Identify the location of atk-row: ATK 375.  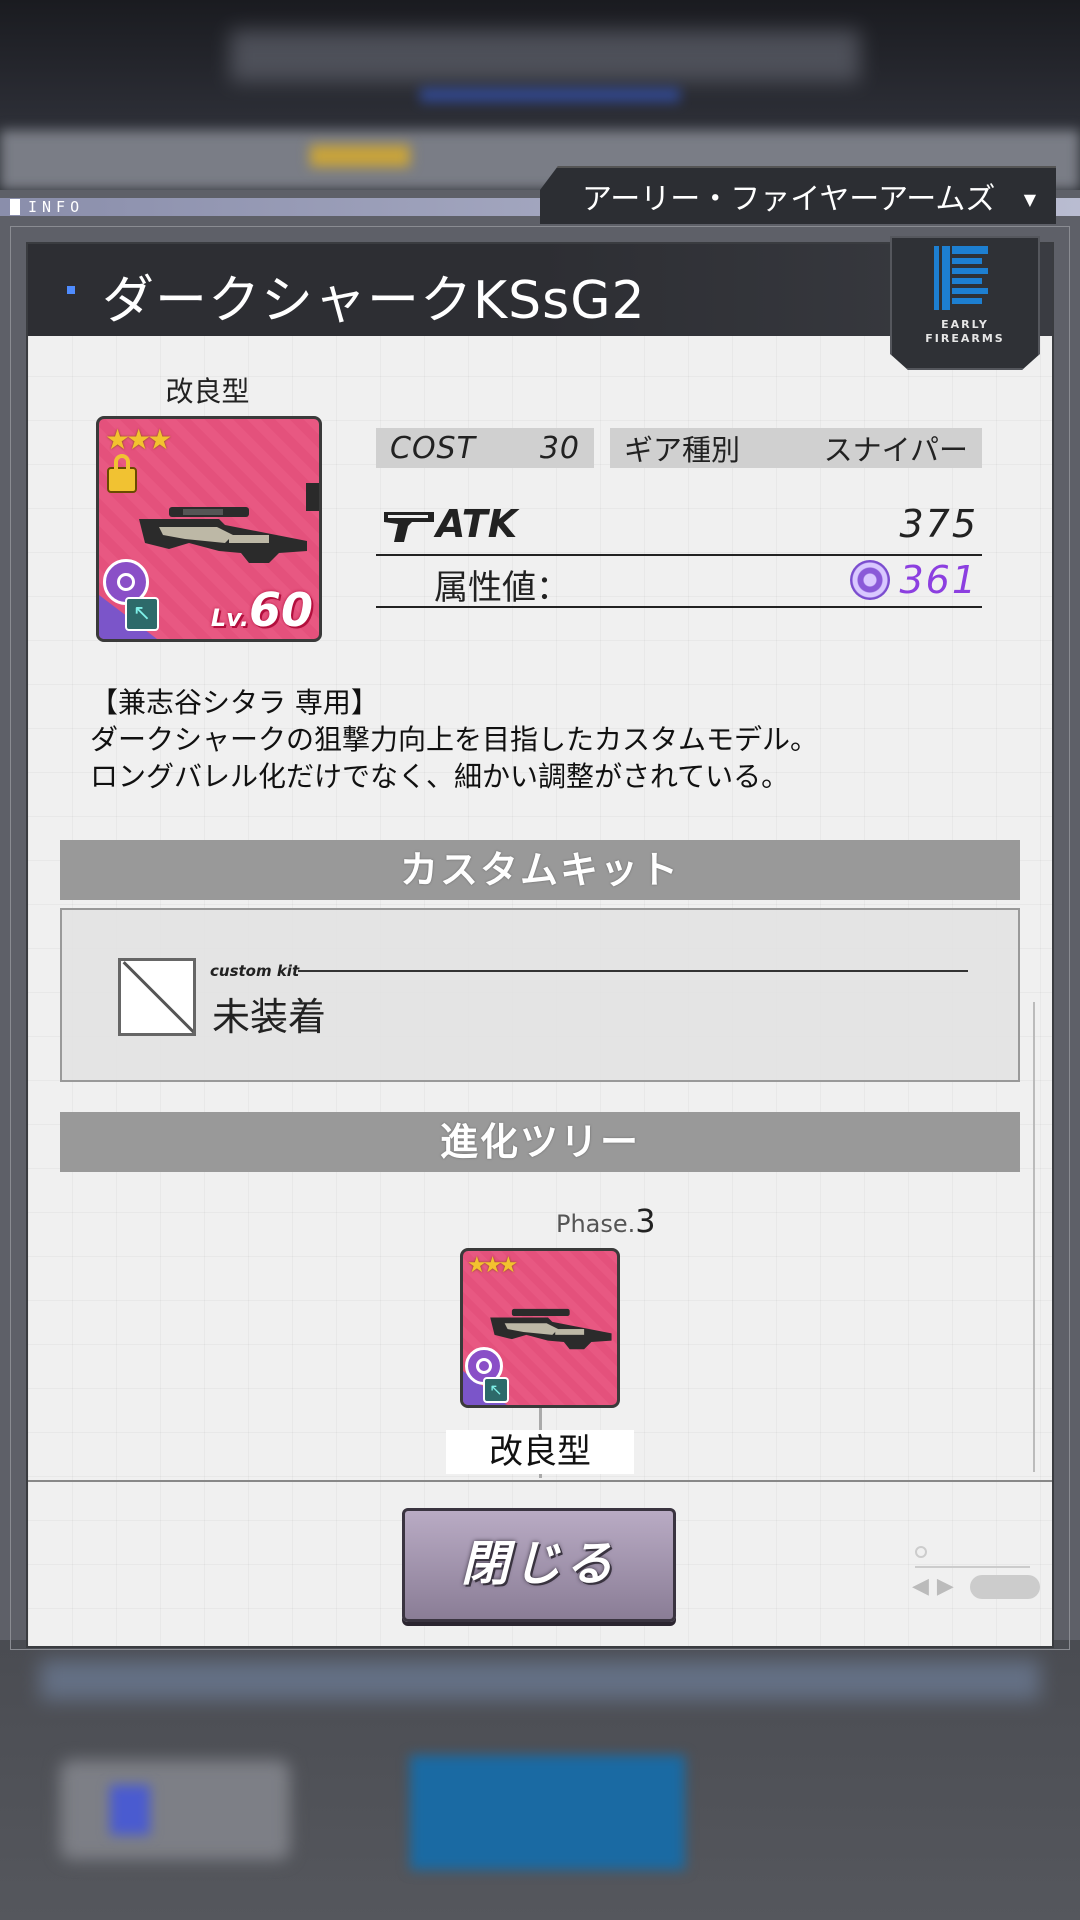
(679, 527).